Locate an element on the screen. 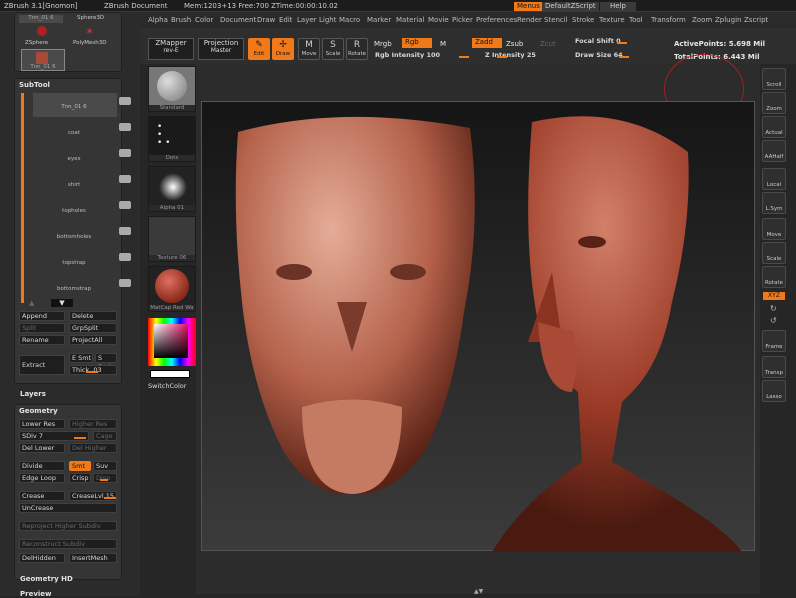 This screenshot has width=796, height=598. draw-button: ✢ Draw is located at coordinates (283, 49).